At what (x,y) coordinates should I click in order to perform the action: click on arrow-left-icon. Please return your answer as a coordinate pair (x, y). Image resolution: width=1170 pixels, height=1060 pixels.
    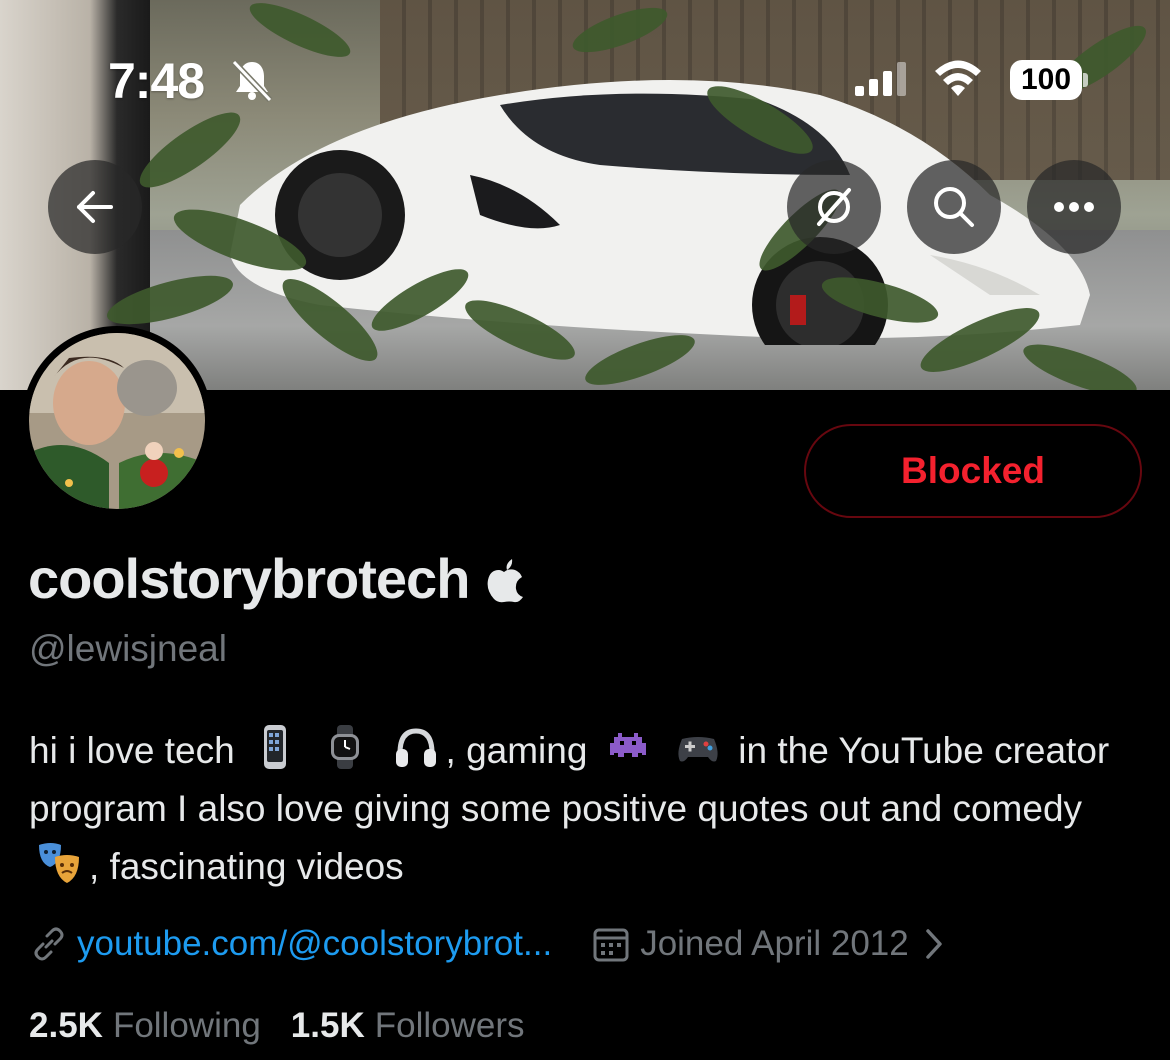
    Looking at the image, I should click on (95, 207).